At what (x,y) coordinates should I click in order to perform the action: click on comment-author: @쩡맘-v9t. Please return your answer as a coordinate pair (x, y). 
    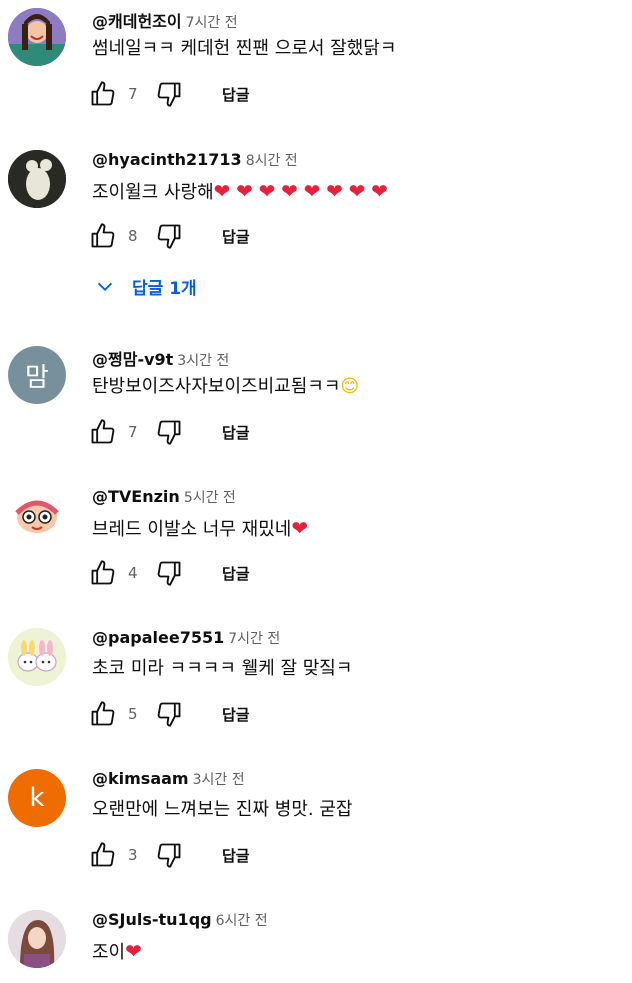
    Looking at the image, I should click on (132, 359).